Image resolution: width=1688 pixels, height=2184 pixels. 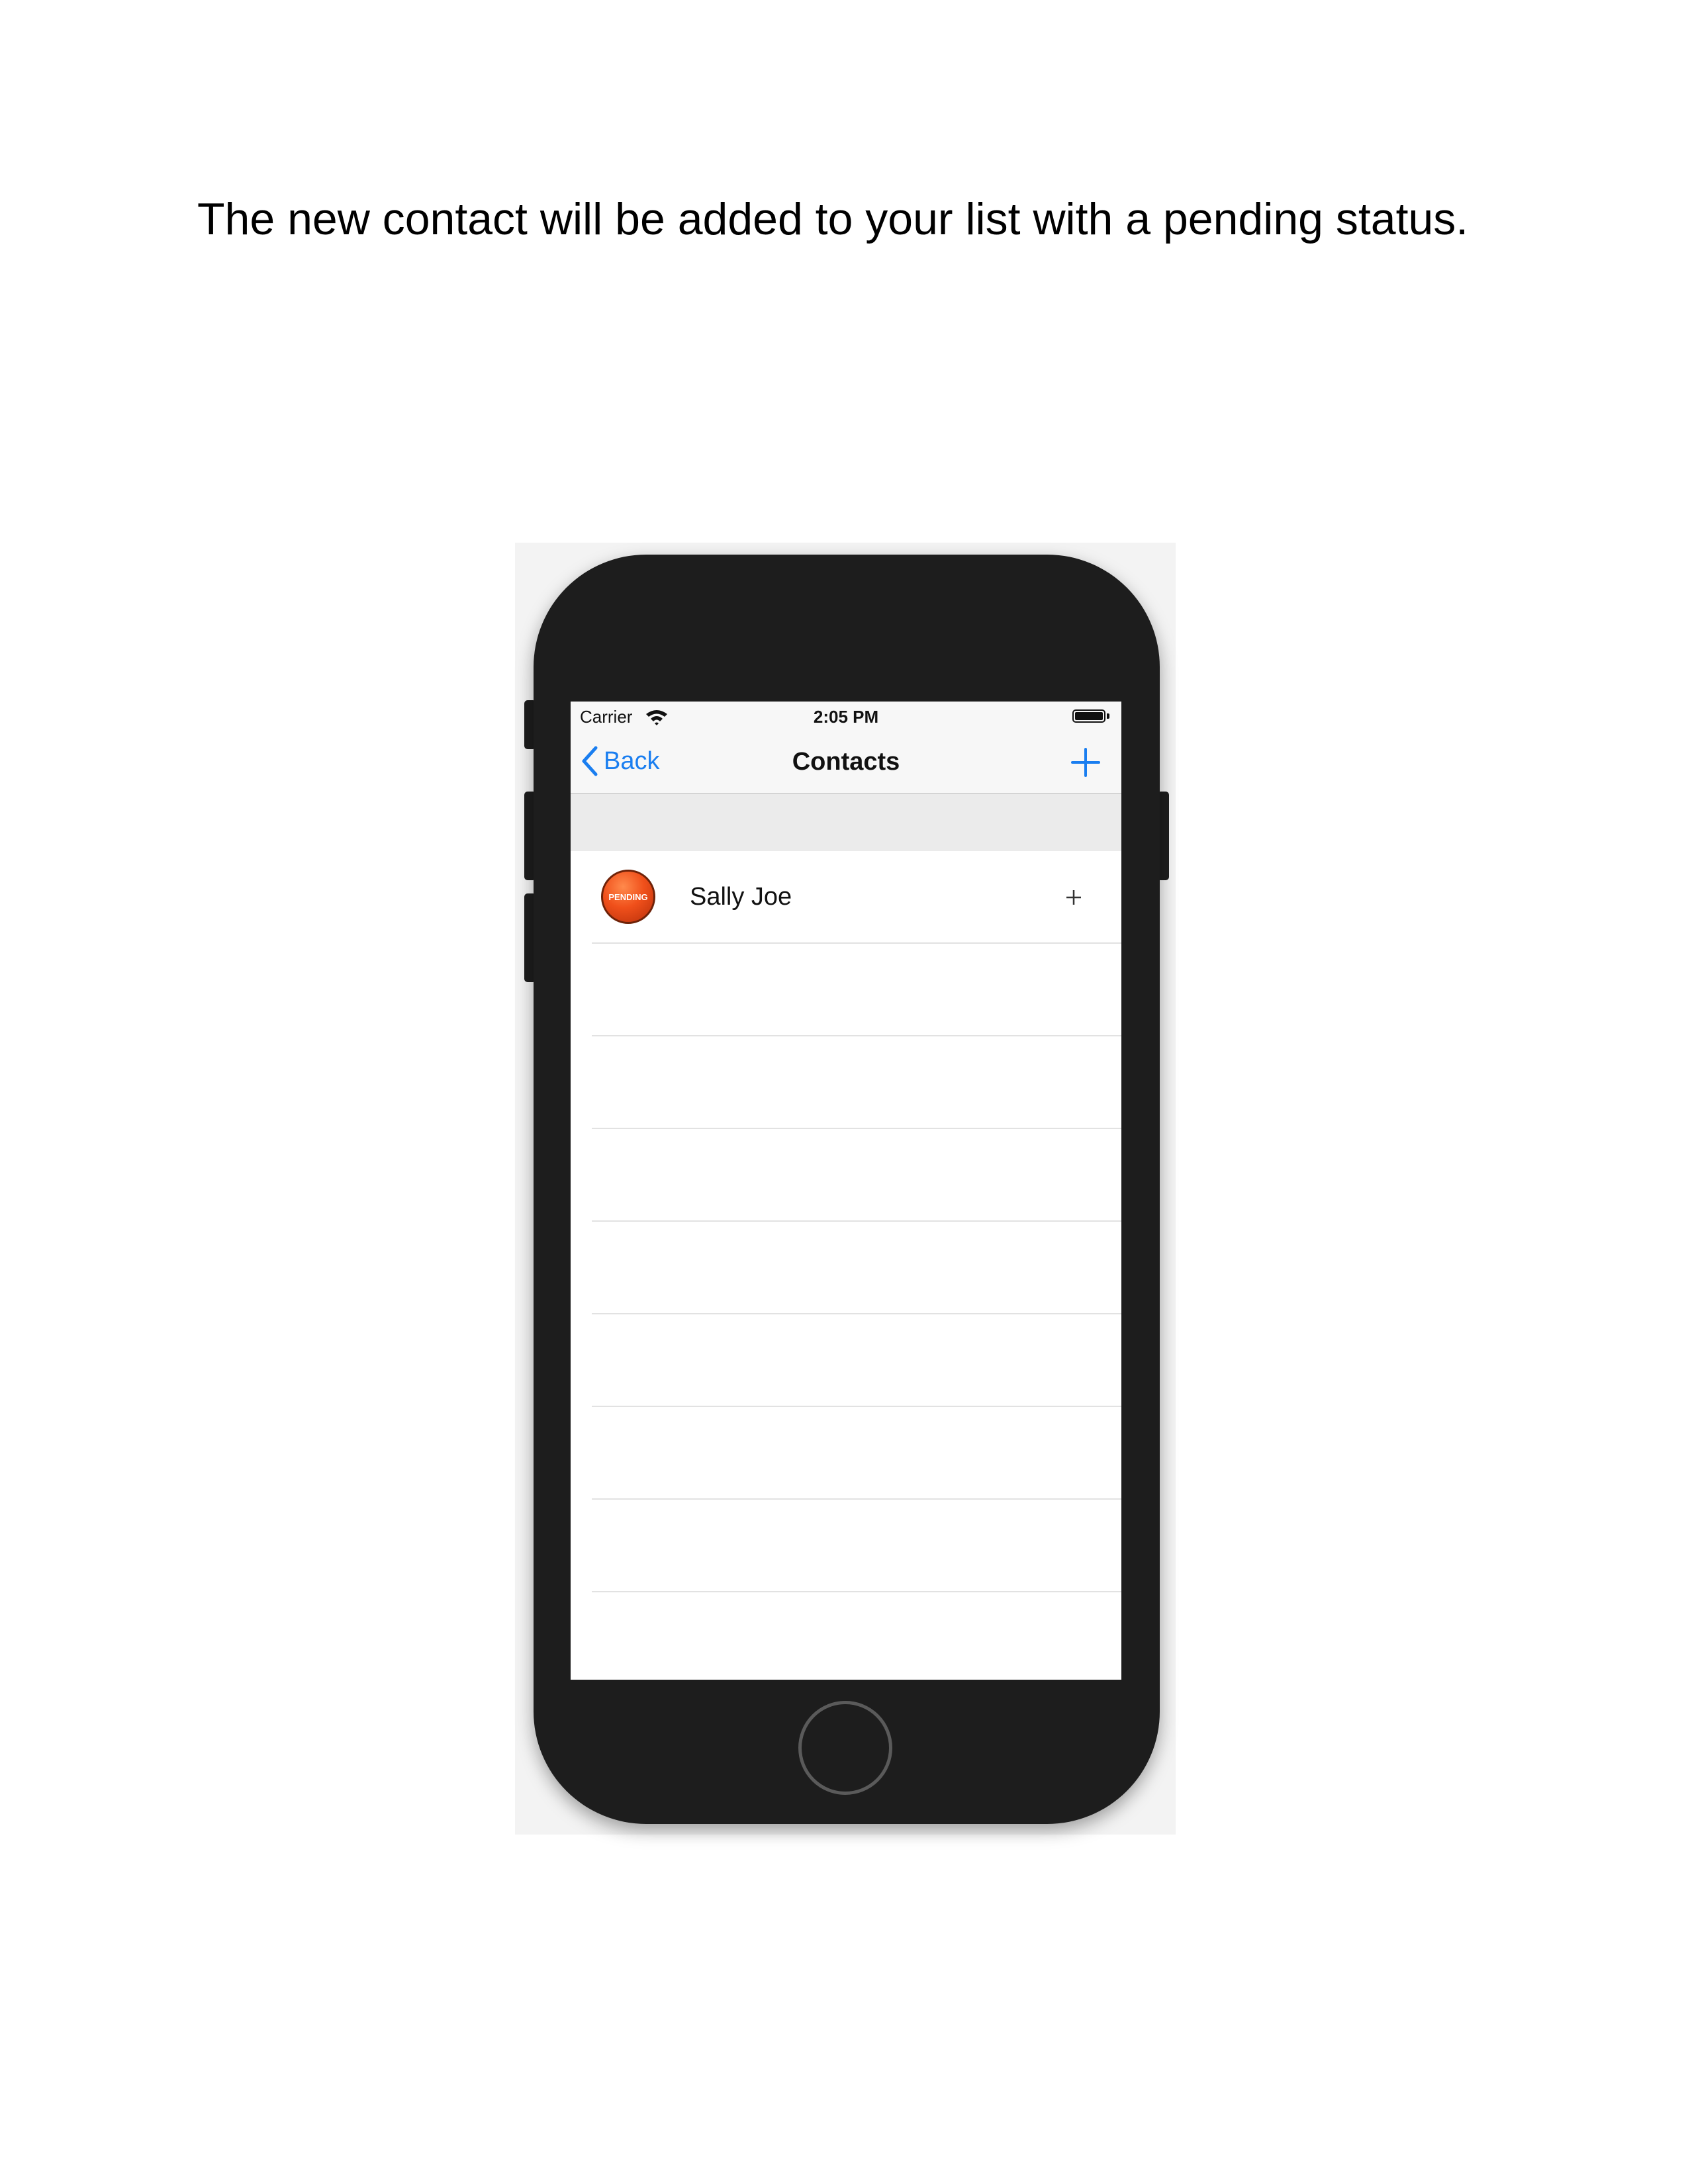 What do you see at coordinates (846, 822) in the screenshot?
I see `section-header` at bounding box center [846, 822].